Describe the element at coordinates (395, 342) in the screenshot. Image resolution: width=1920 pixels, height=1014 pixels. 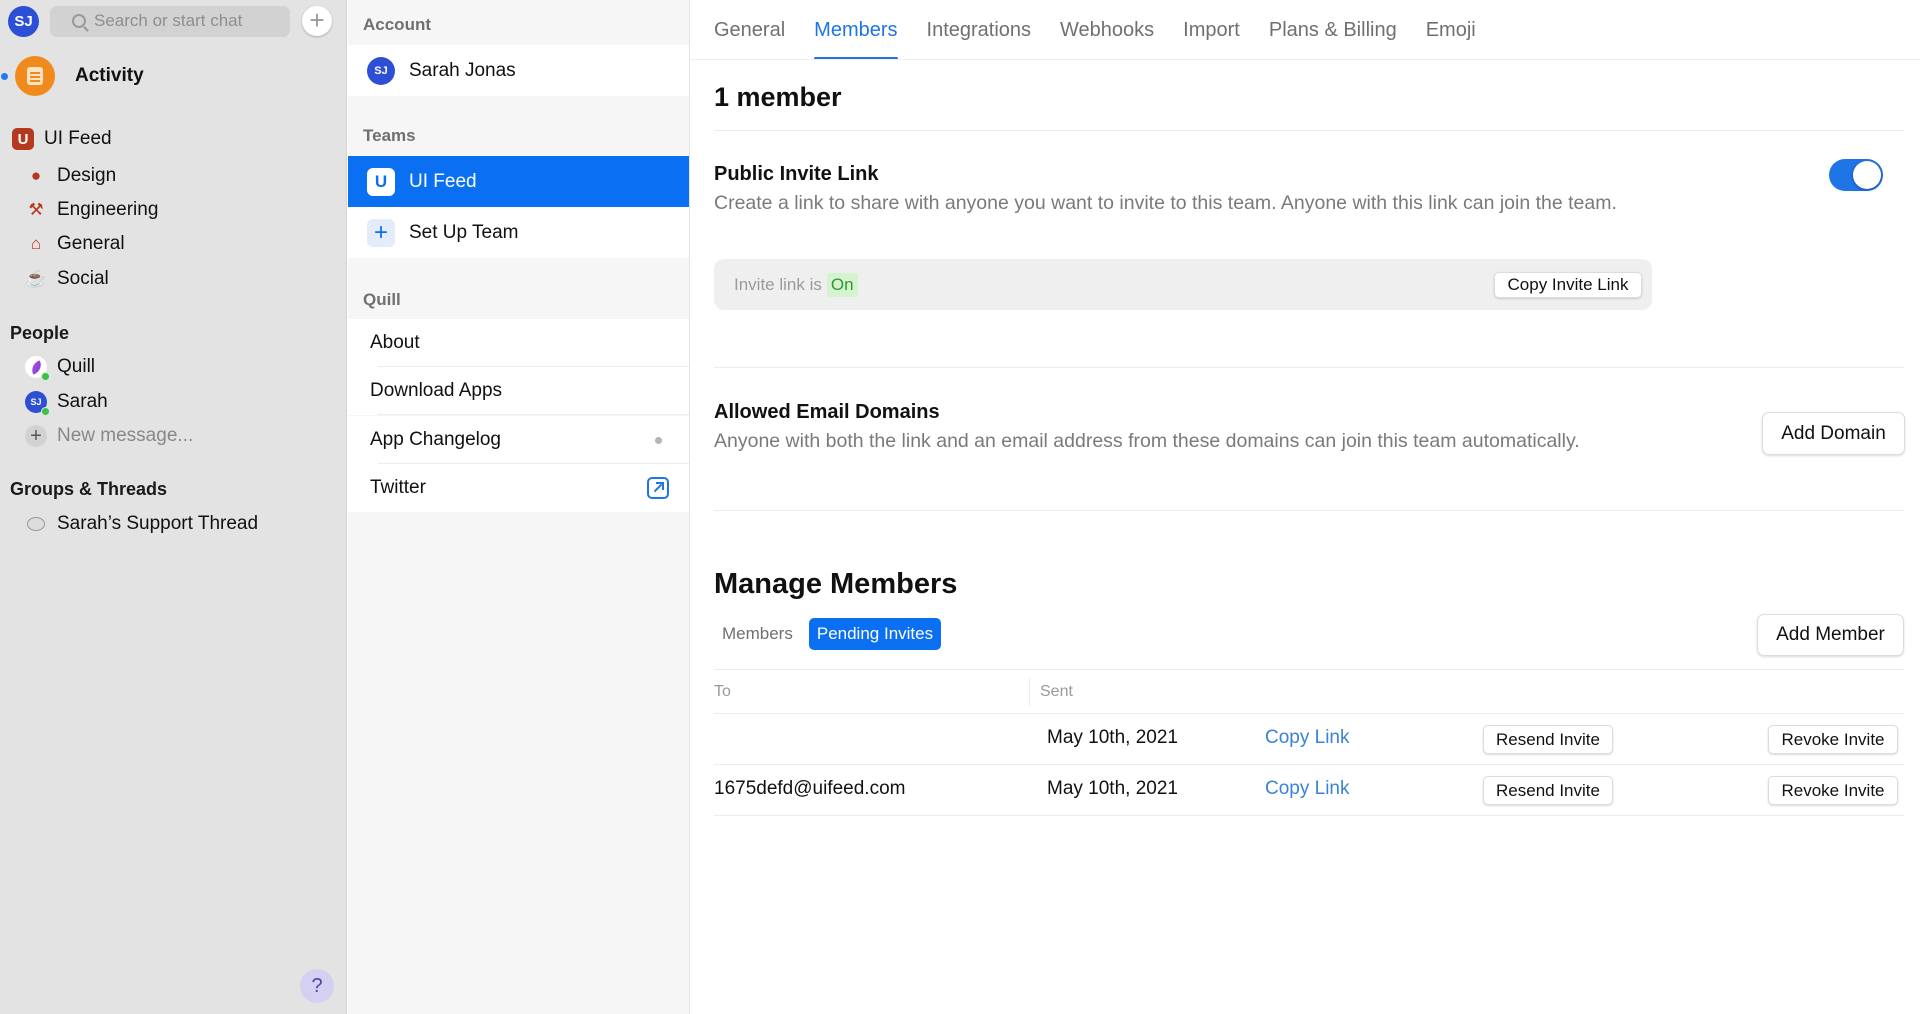
I see `link-label: About` at that location.